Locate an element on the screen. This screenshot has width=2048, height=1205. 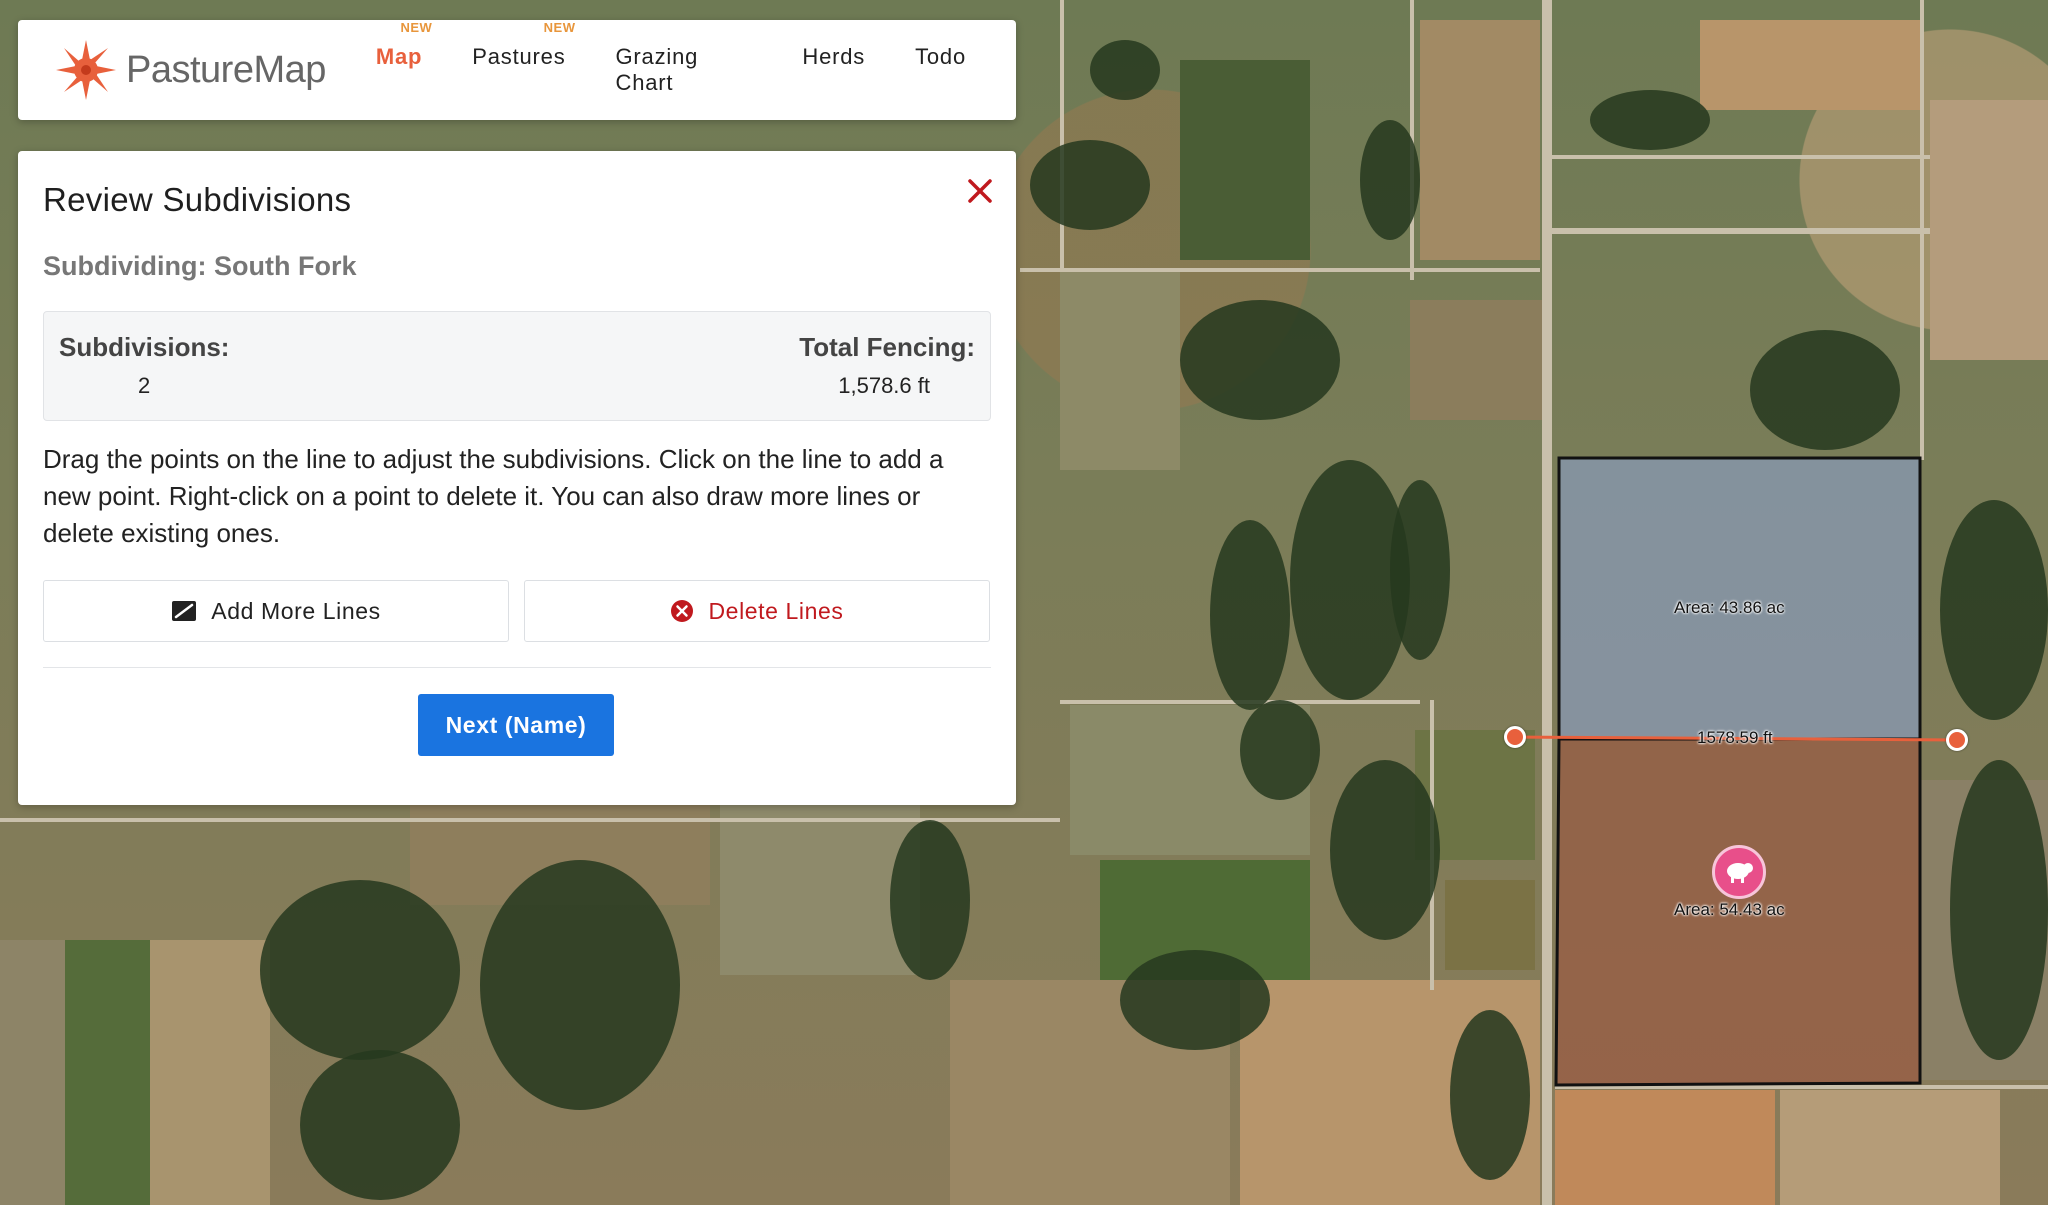
upper-area-label: Area: 43.86 ac is located at coordinates (1729, 607).